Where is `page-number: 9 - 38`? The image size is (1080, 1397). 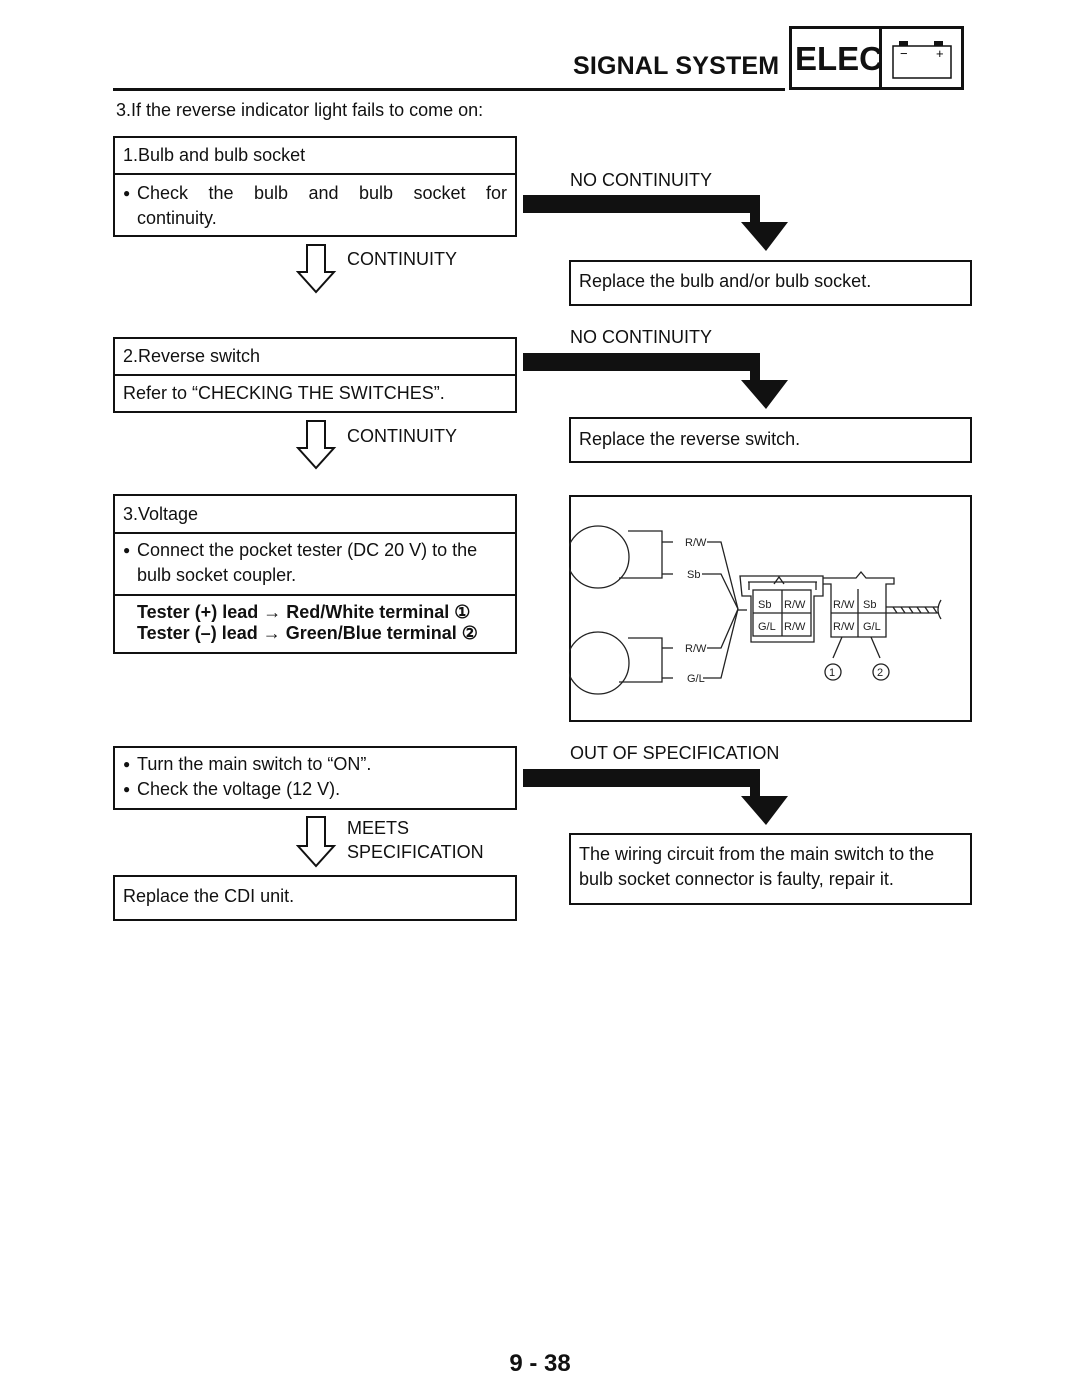 page-number: 9 - 38 is located at coordinates (540, 1363).